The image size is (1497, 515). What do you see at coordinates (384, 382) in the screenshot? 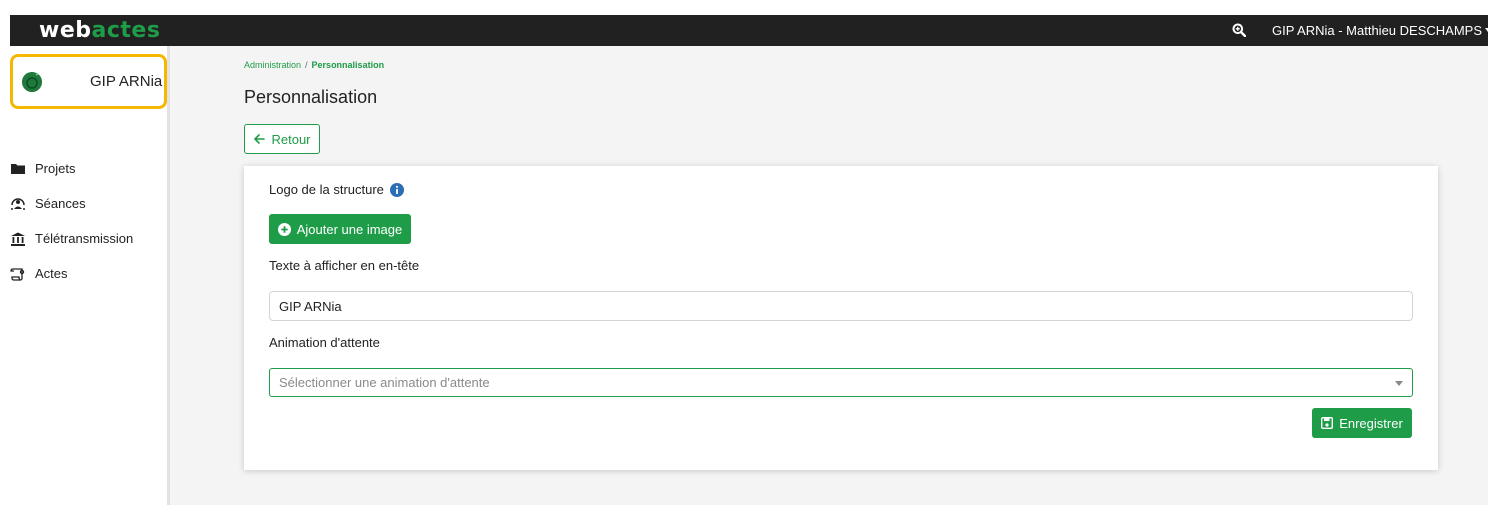
I see `select-placeholder: Sélectionner une animation d'attente` at bounding box center [384, 382].